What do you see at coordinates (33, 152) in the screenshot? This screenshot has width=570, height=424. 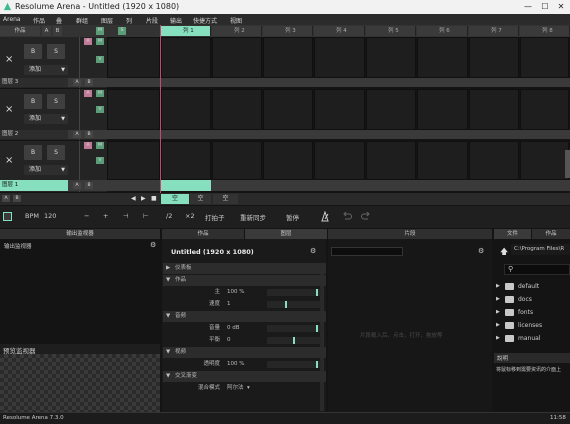 I see `layer-1-bypass-button: B` at bounding box center [33, 152].